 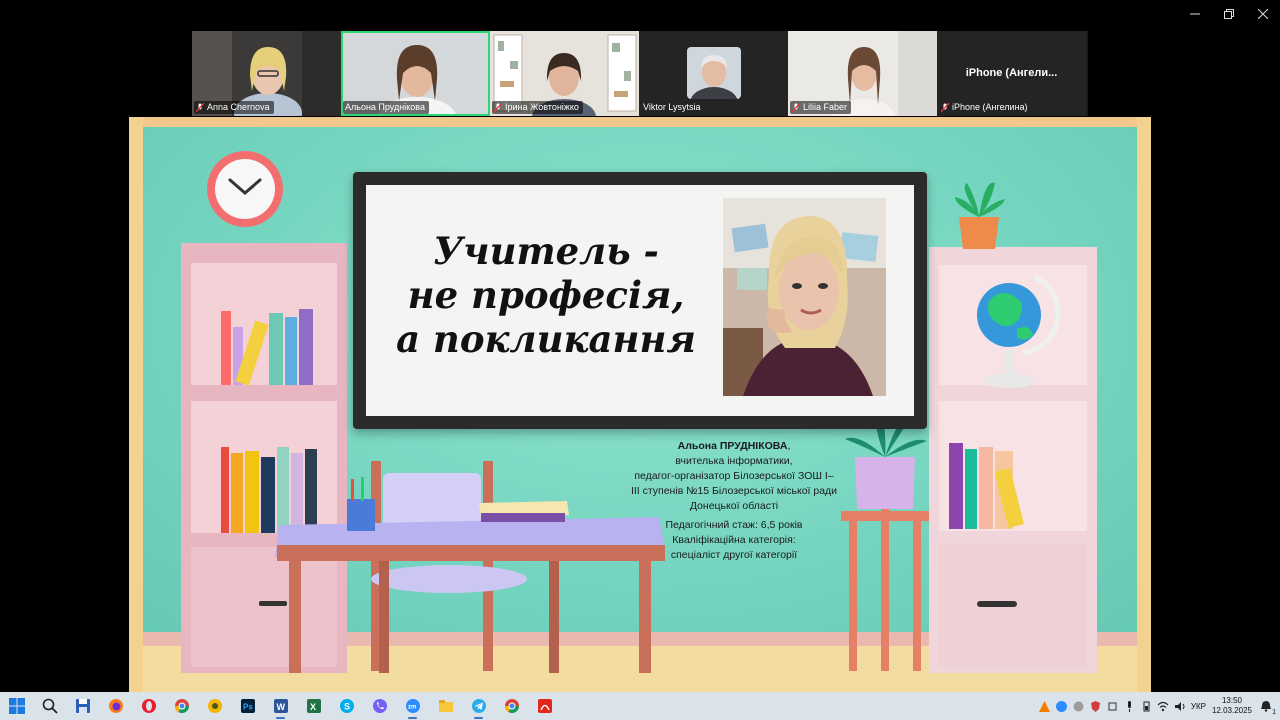 I want to click on word-icon: W, so click(x=280, y=706).